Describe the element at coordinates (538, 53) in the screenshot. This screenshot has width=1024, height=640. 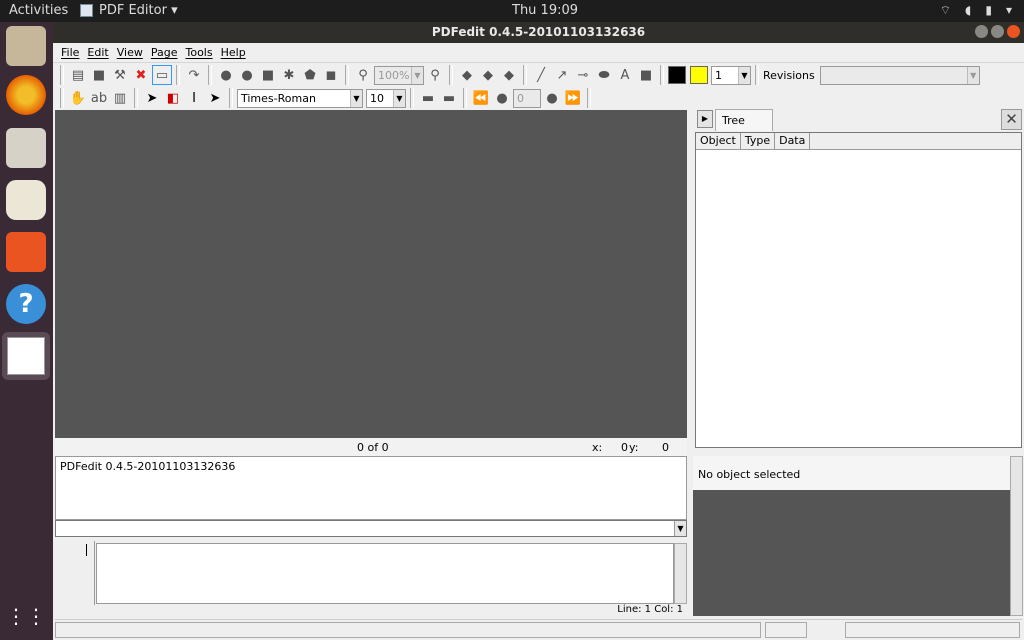
I see `menubar: File Edit View Page Tools Help` at that location.